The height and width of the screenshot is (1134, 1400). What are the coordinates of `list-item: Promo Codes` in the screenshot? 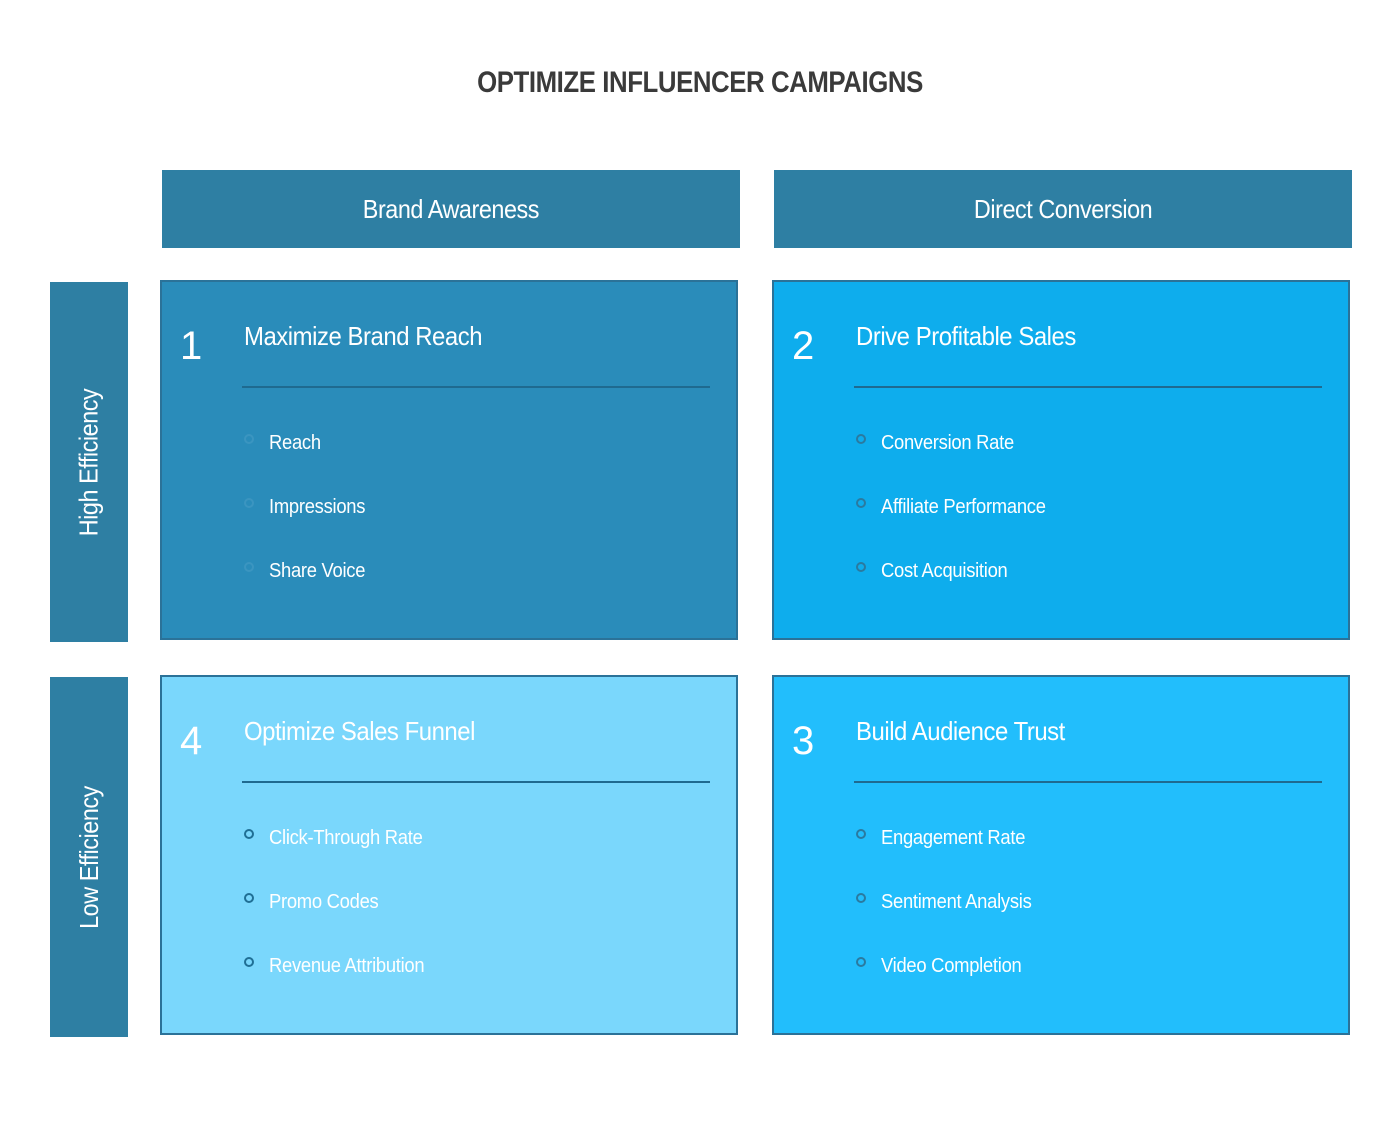 It's located at (341, 919).